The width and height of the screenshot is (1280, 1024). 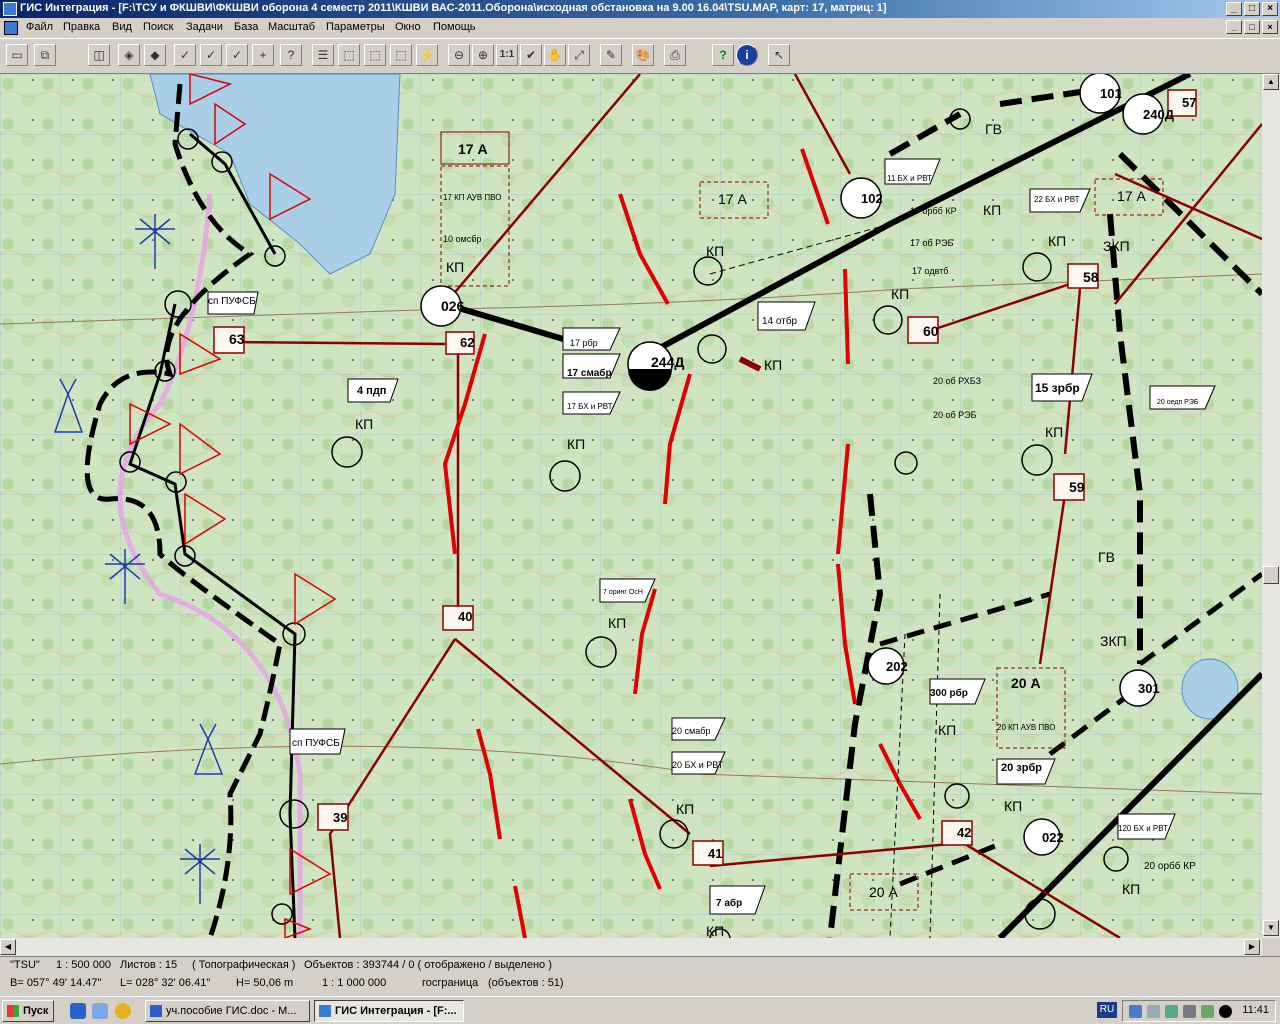 What do you see at coordinates (964, 832) in the screenshot?
I see `map-unit-label: 42` at bounding box center [964, 832].